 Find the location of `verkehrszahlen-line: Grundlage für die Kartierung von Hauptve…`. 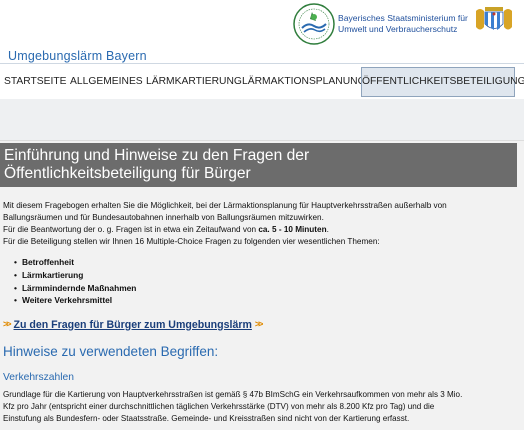

verkehrszahlen-line: Grundlage für die Kartierung von Hauptve… is located at coordinates (233, 394).